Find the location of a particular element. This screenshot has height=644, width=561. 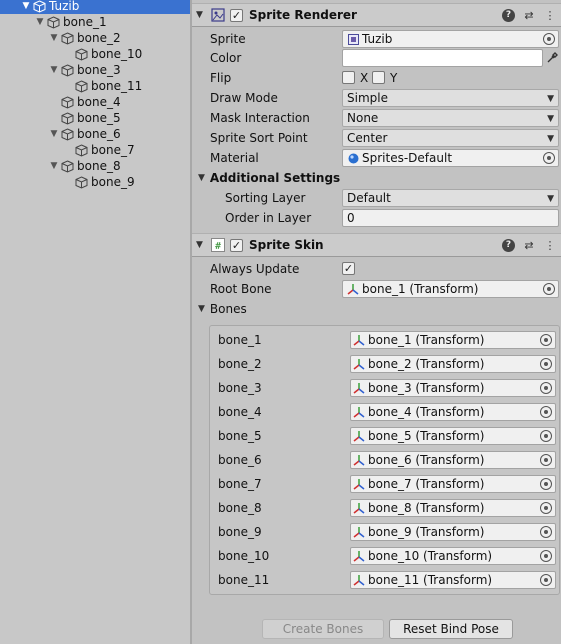

flip-x-checkbox is located at coordinates (348, 77).